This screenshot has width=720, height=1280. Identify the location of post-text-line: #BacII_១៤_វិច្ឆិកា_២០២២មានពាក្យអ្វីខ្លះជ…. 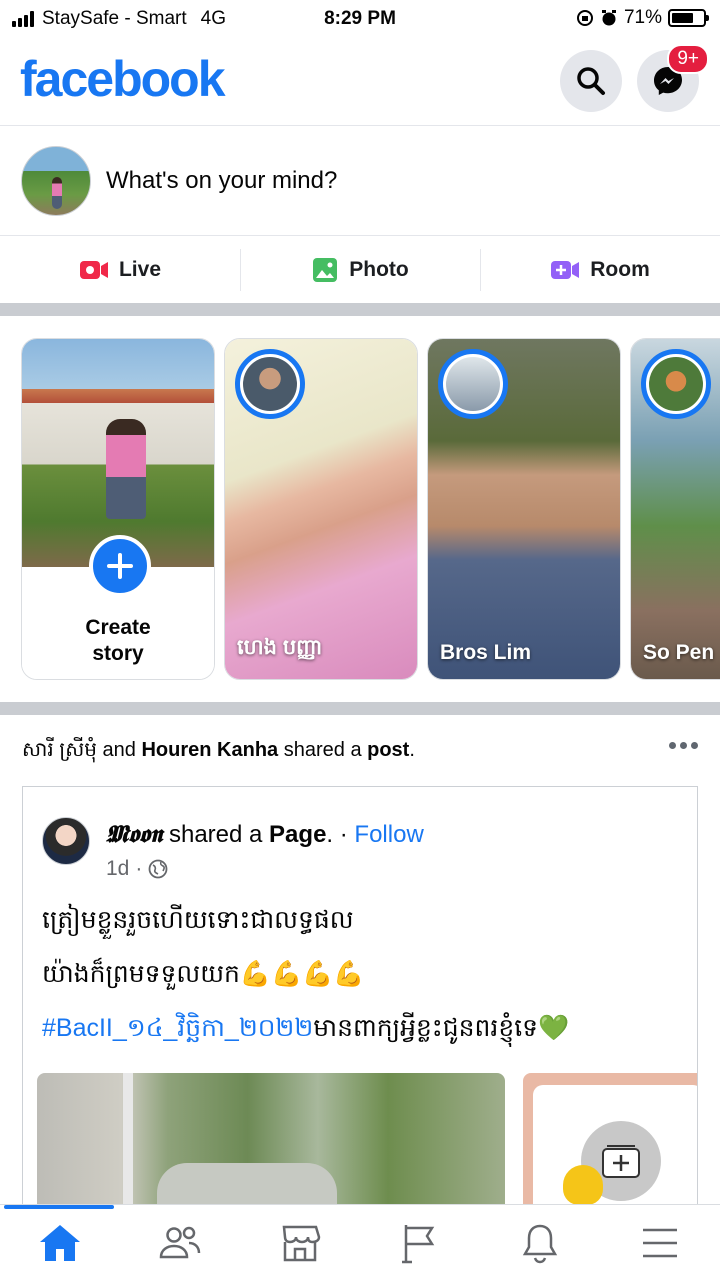
(306, 1028).